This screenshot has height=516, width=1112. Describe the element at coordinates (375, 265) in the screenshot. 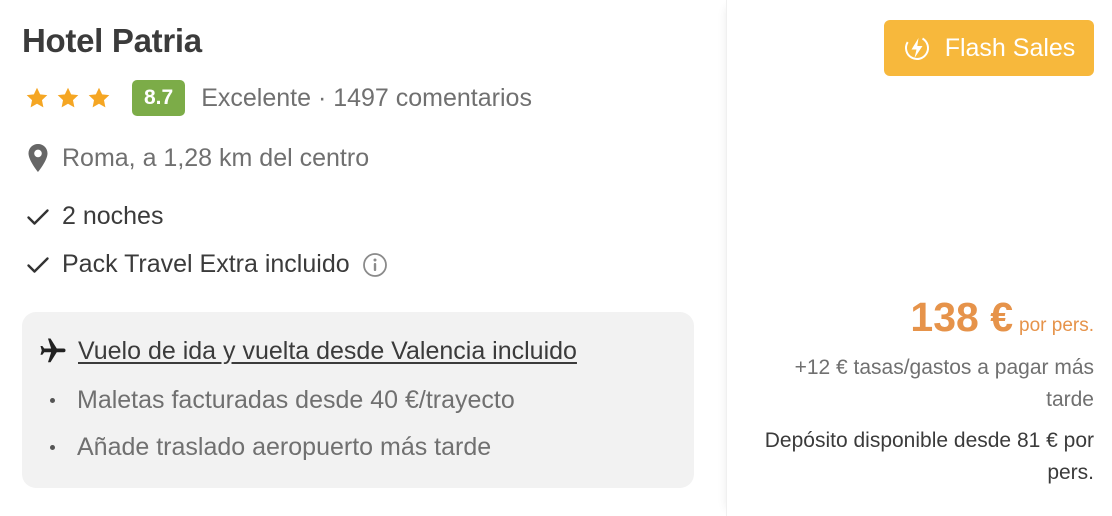

I see `info-icon` at that location.